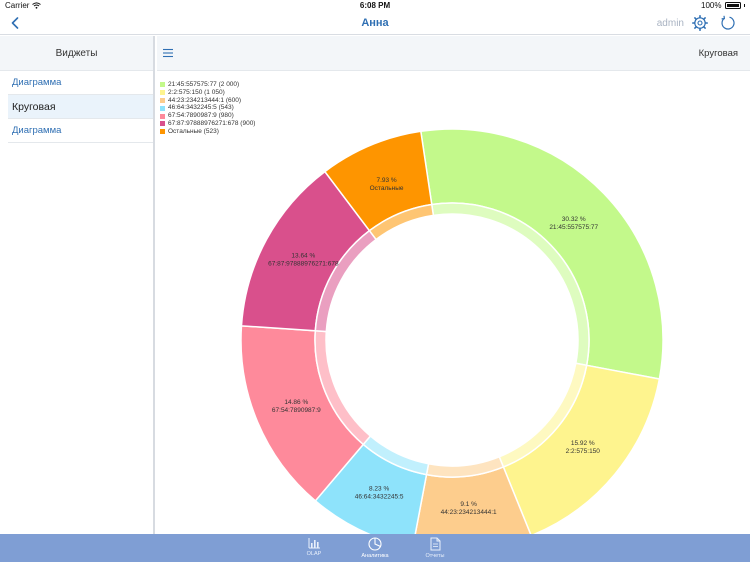 The height and width of the screenshot is (562, 750). What do you see at coordinates (723, 5) in the screenshot?
I see `battery-info: 100%` at bounding box center [723, 5].